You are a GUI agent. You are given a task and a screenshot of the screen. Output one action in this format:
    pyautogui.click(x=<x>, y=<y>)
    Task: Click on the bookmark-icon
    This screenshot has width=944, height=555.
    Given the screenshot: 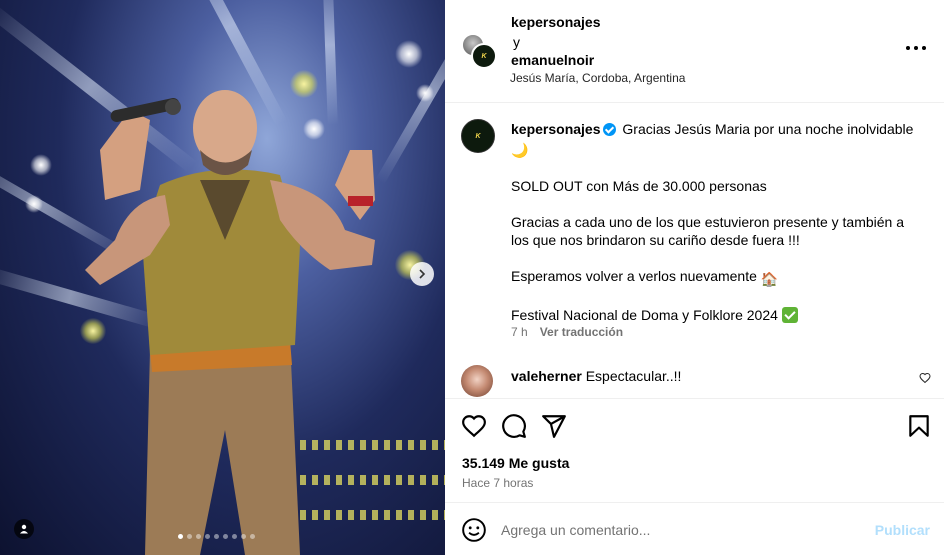 What is the action you would take?
    pyautogui.click(x=919, y=426)
    